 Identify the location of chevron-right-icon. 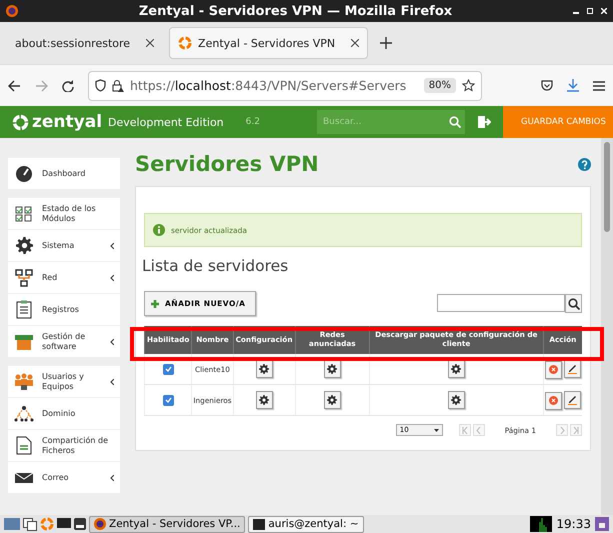
(562, 430).